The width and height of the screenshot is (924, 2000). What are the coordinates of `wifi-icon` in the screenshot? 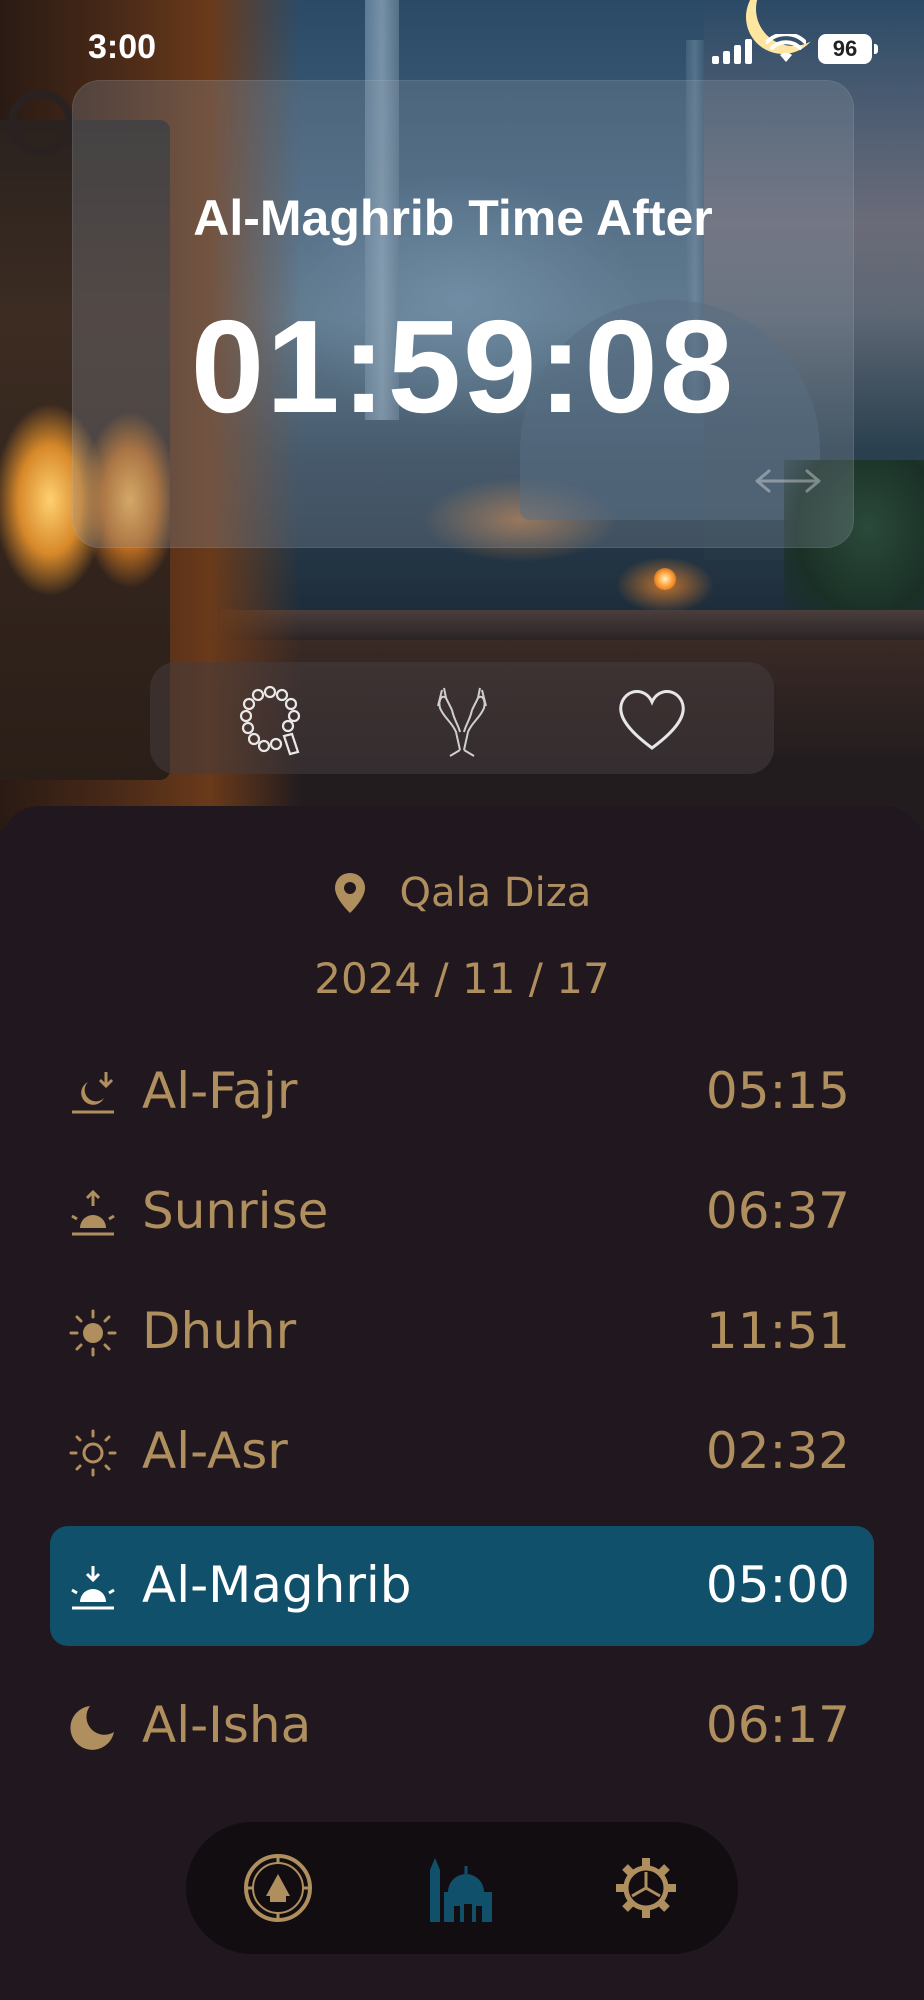 It's located at (786, 48).